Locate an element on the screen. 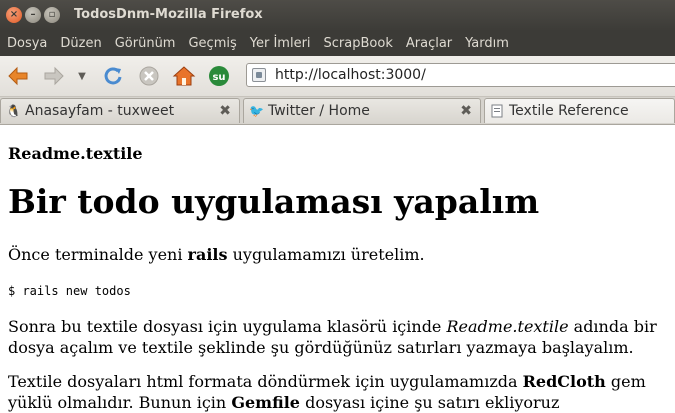 This screenshot has height=413, width=675. page-icon is located at coordinates (497, 111).